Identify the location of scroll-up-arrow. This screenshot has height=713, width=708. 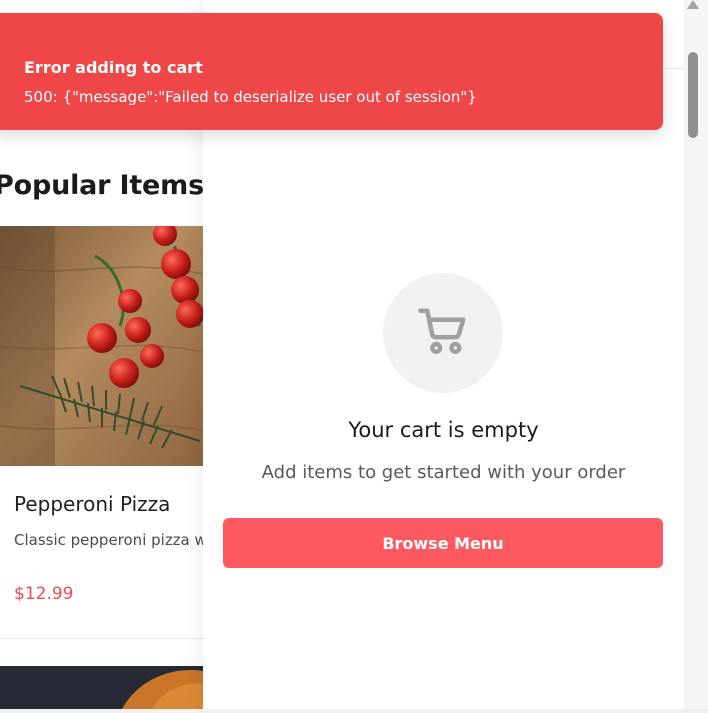
(693, 4).